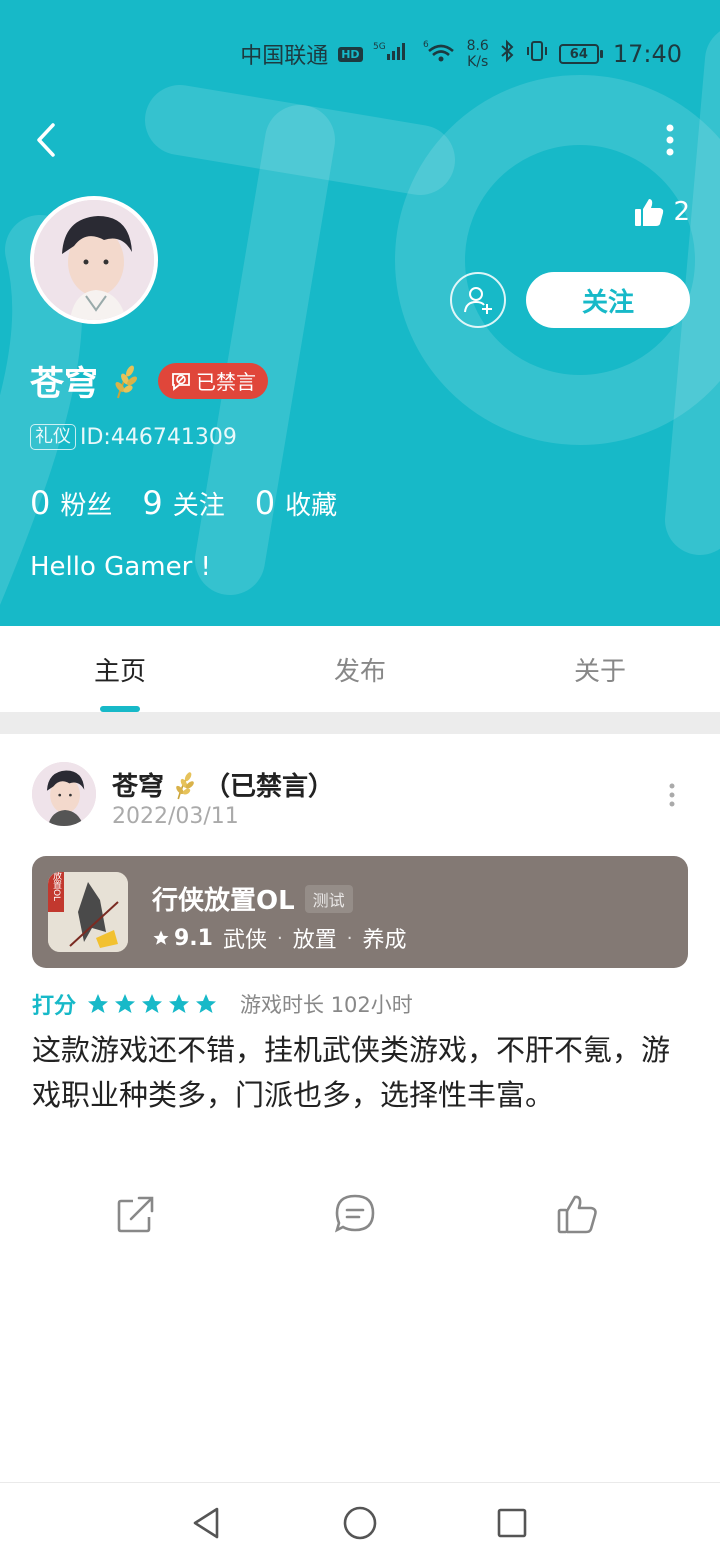  What do you see at coordinates (182, 938) in the screenshot?
I see `game-score: 9.1` at bounding box center [182, 938].